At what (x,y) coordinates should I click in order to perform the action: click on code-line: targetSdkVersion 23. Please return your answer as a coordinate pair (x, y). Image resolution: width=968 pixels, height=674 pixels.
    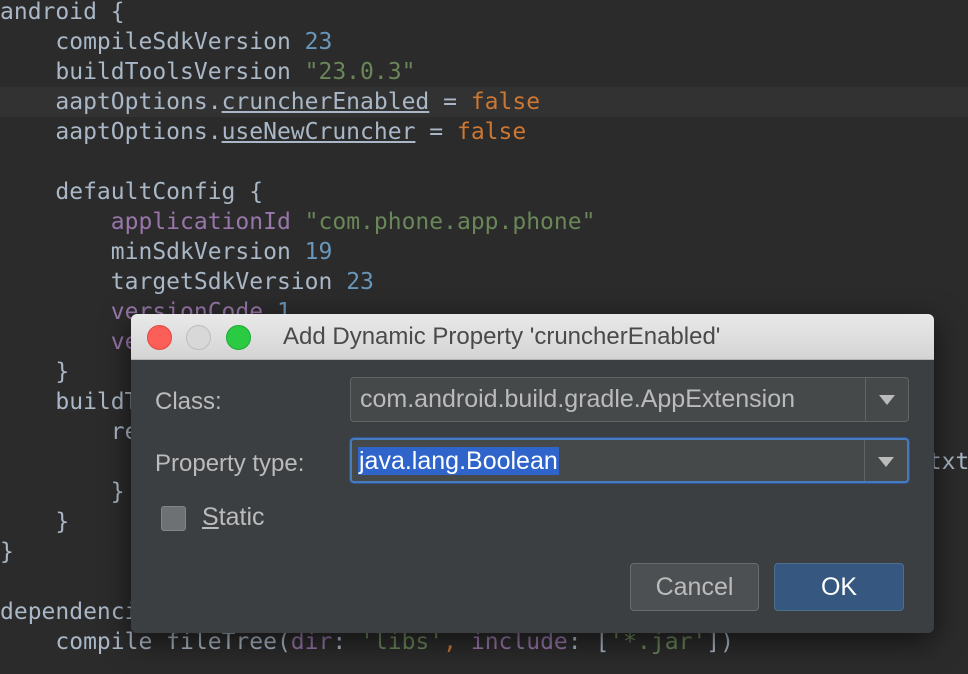
    Looking at the image, I should click on (187, 282).